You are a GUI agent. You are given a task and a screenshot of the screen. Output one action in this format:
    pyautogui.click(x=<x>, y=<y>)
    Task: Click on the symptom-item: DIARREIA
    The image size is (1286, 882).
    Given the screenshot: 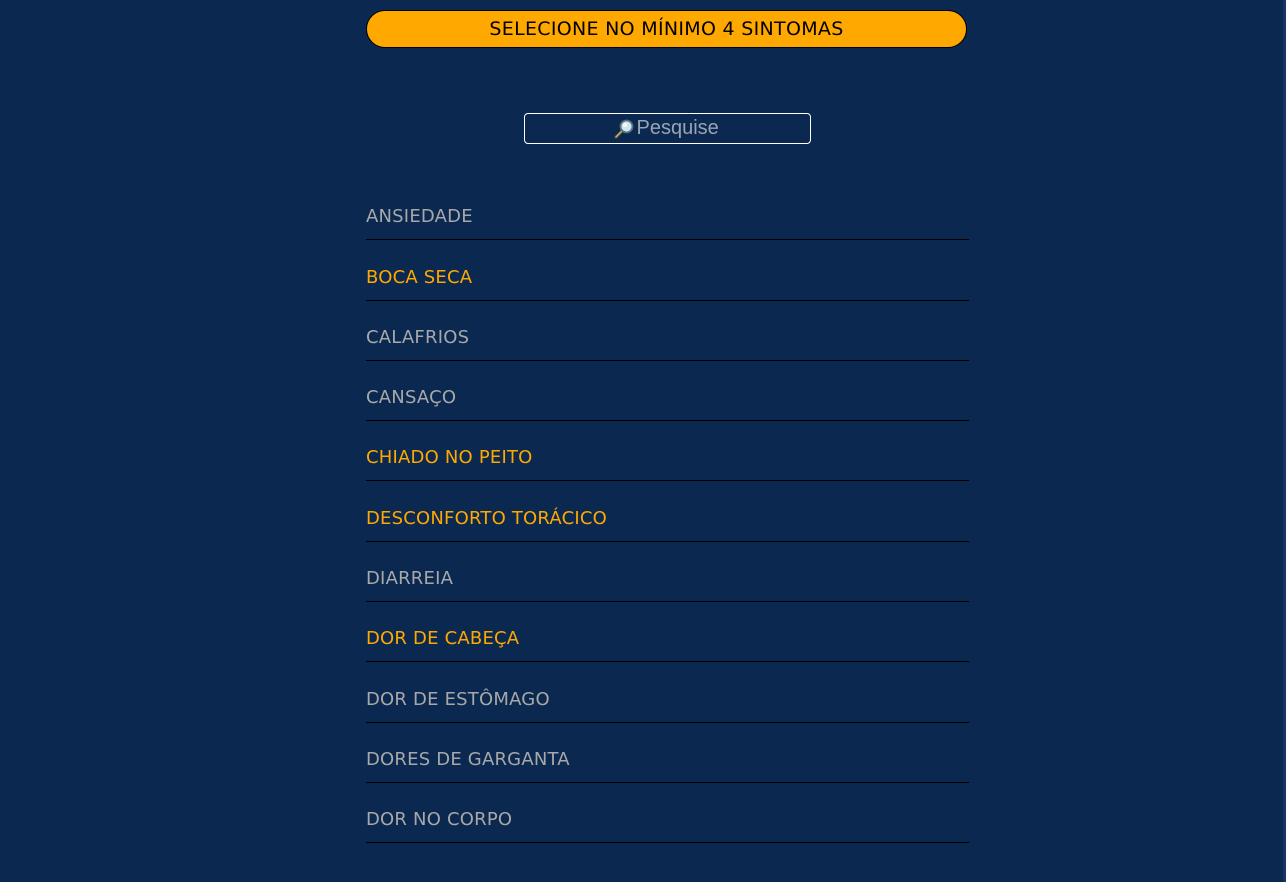 What is the action you would take?
    pyautogui.click(x=667, y=572)
    